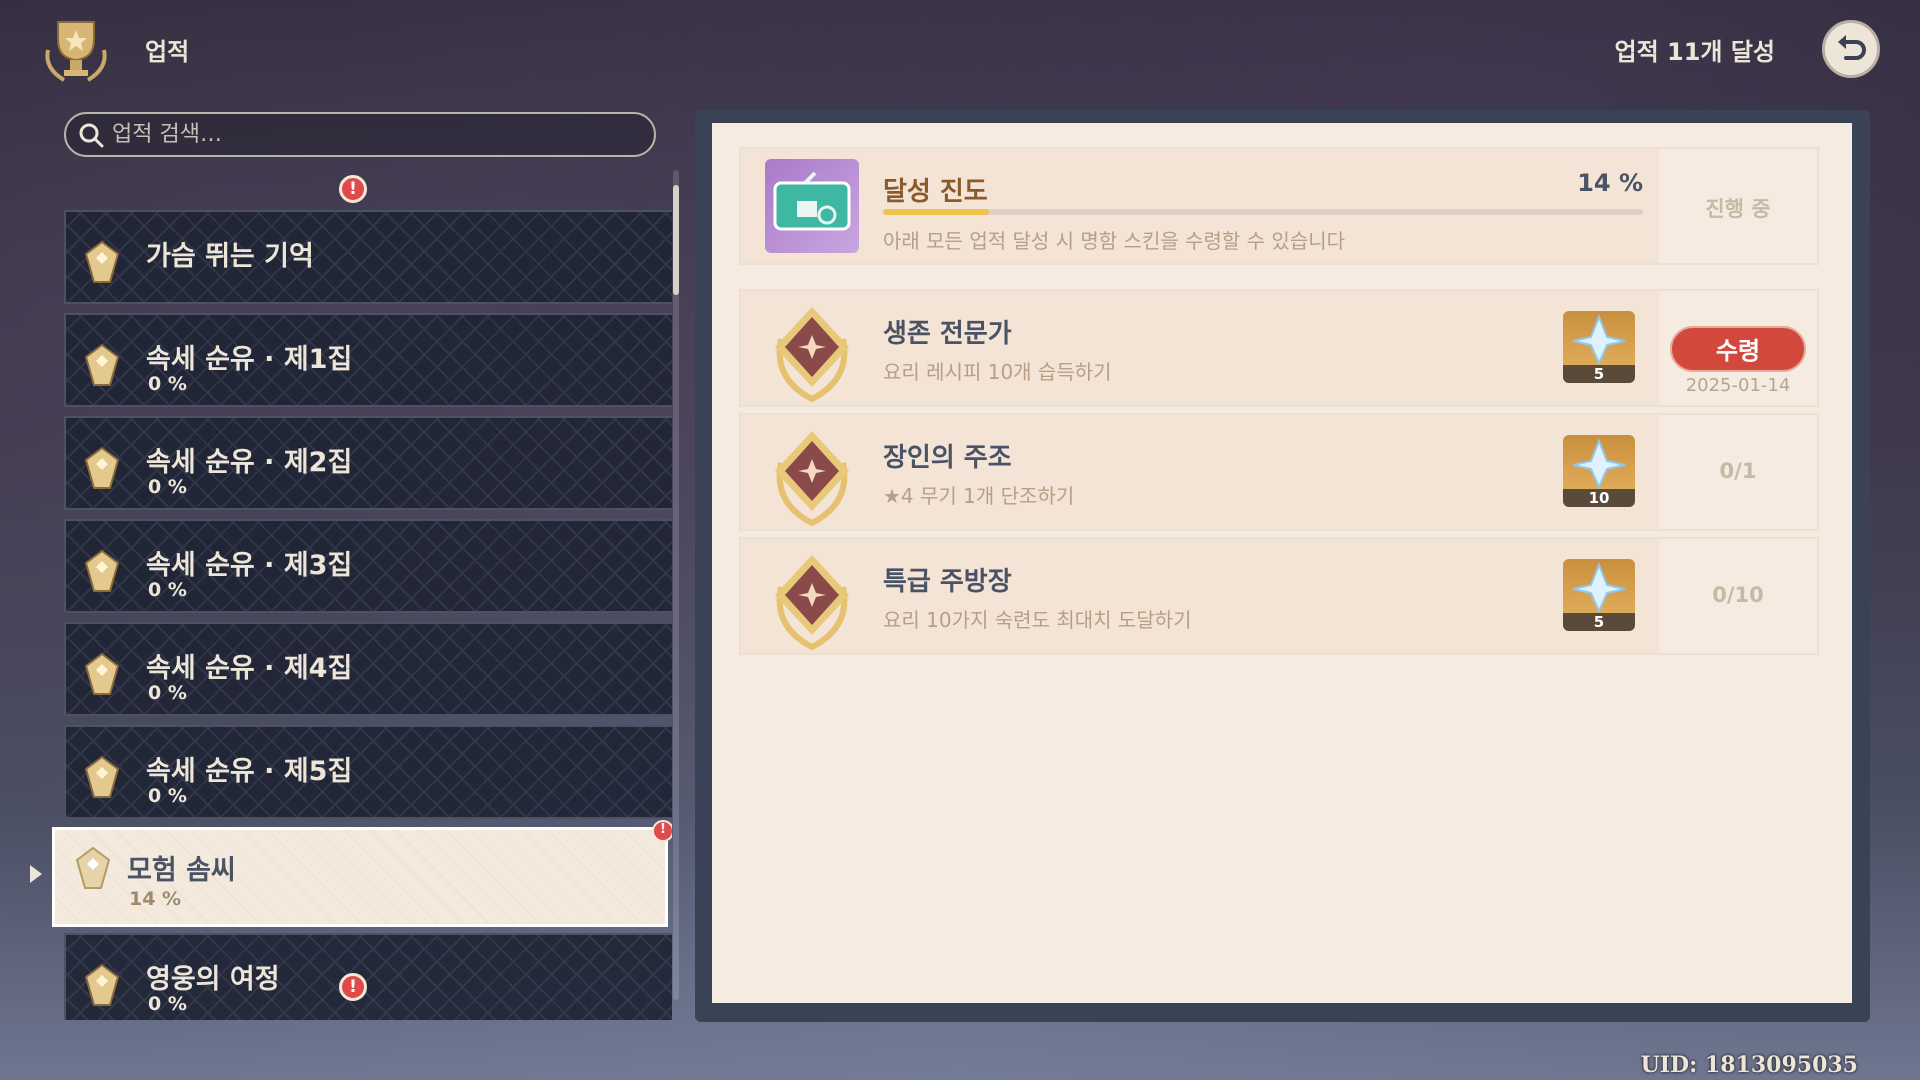 The width and height of the screenshot is (1920, 1080). Describe the element at coordinates (1279, 472) in the screenshot. I see `achievement-row: 장인의 주조 ★4 무기 1개 단조하기 10 0/1` at that location.